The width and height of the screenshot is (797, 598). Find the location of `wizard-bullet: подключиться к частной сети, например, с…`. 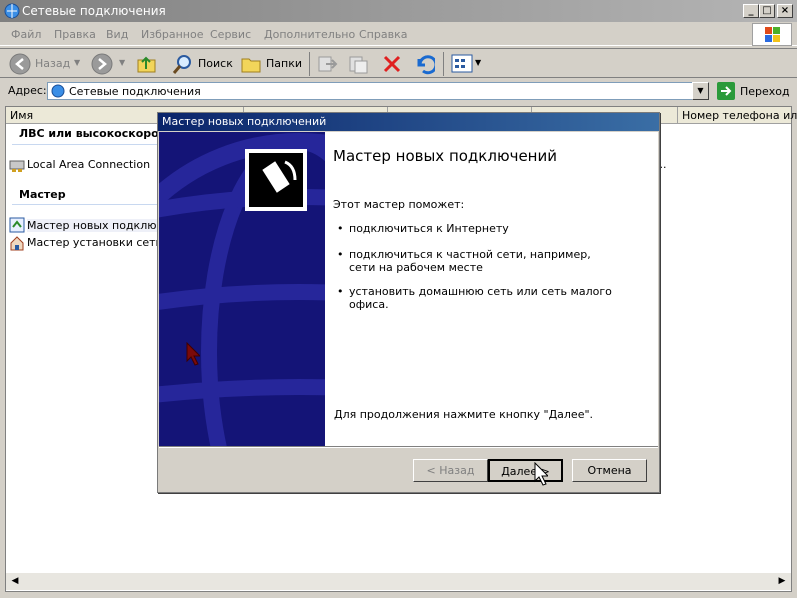

wizard-bullet: подключиться к частной сети, например, с… is located at coordinates (470, 261).